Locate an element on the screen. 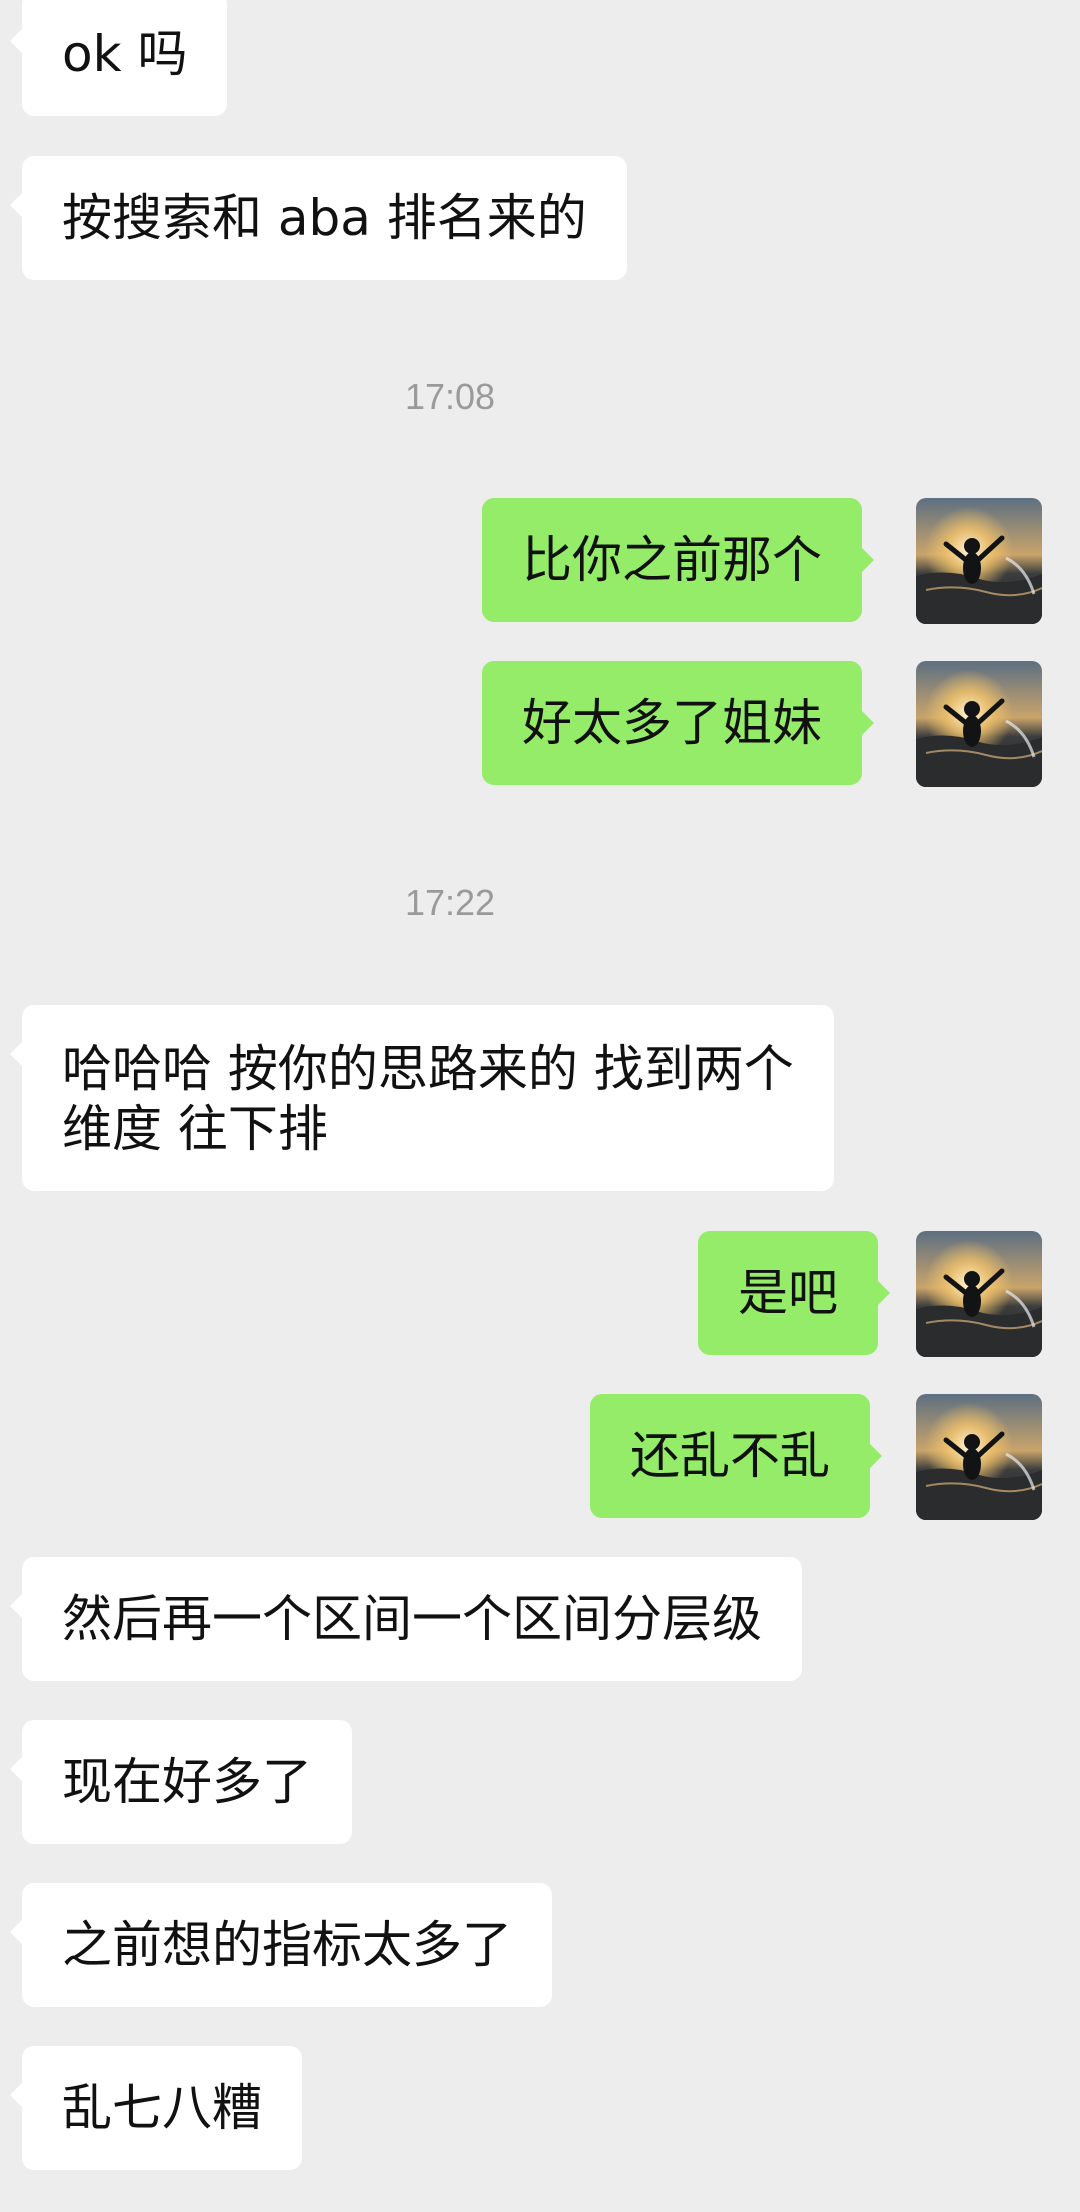 This screenshot has height=2212, width=1080. message-text-line: 维度 往下排 is located at coordinates (195, 1129).